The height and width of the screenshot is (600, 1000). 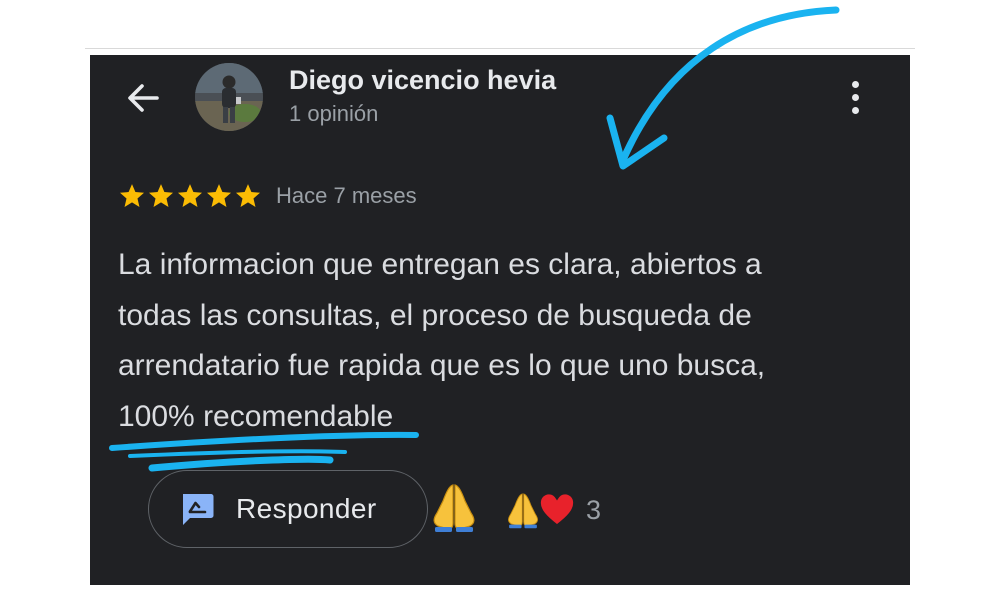 What do you see at coordinates (855, 84) in the screenshot?
I see `more-vert-icon` at bounding box center [855, 84].